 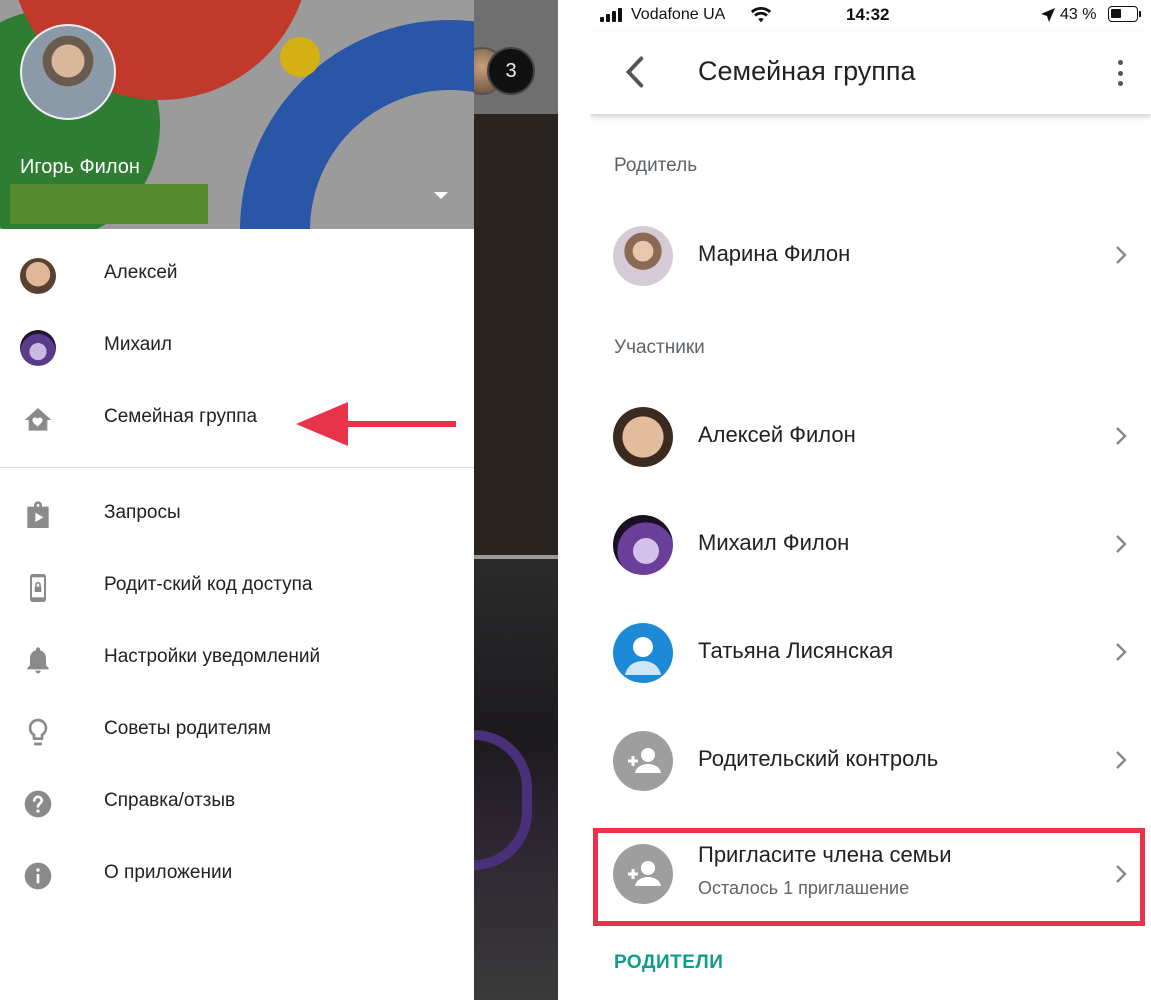 I want to click on drawer-item-label: Михаил, so click(x=138, y=344).